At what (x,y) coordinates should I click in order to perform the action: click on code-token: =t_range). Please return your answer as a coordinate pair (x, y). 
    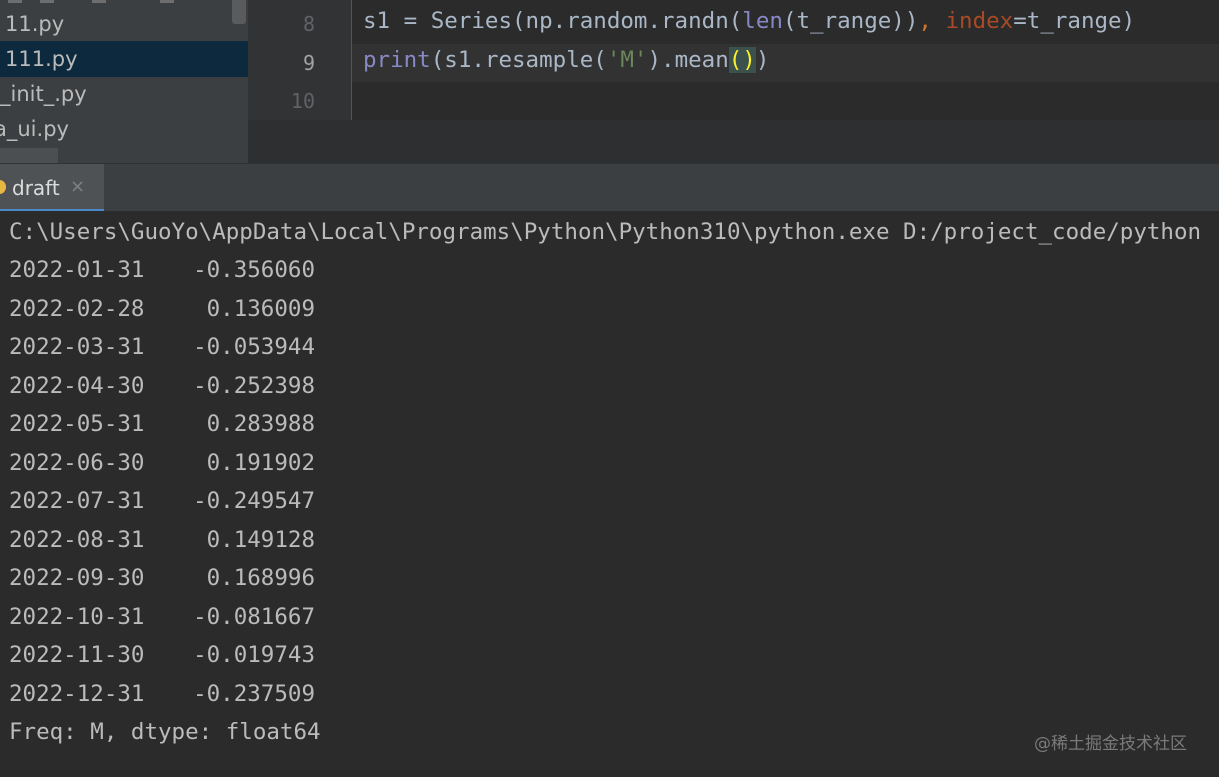
    Looking at the image, I should click on (1074, 21).